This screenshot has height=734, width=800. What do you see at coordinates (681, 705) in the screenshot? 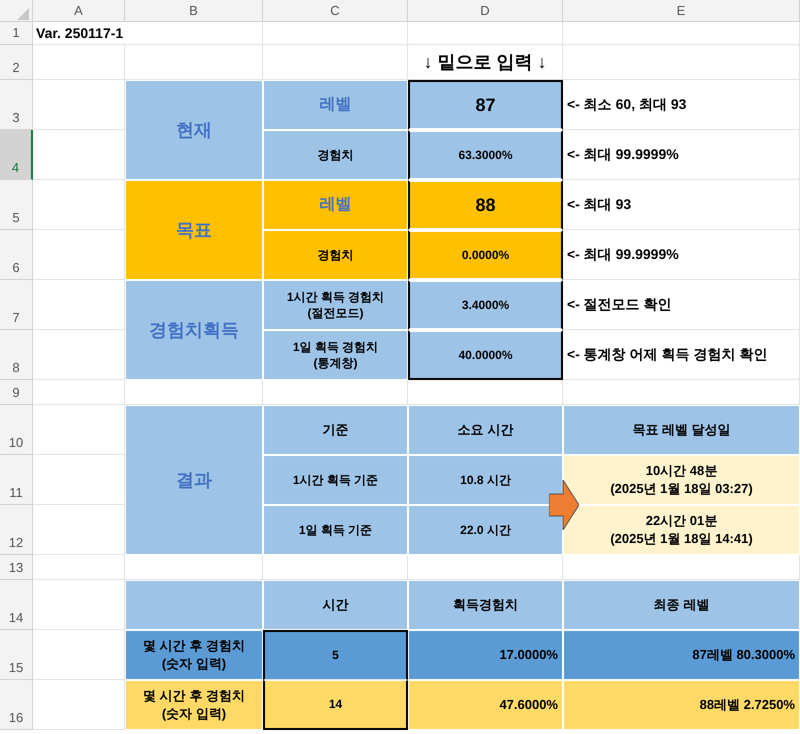
I see `table-cell: 88레벨 2.7250%` at bounding box center [681, 705].